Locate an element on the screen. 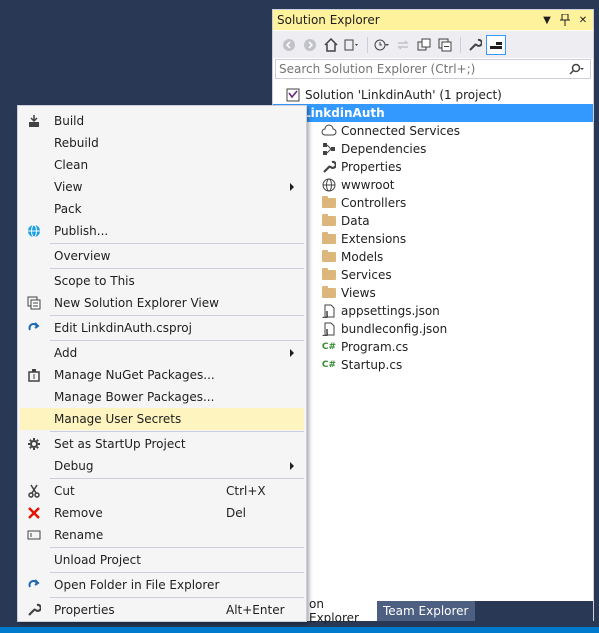  window-position-dropdown-icon: ▼ is located at coordinates (547, 20).